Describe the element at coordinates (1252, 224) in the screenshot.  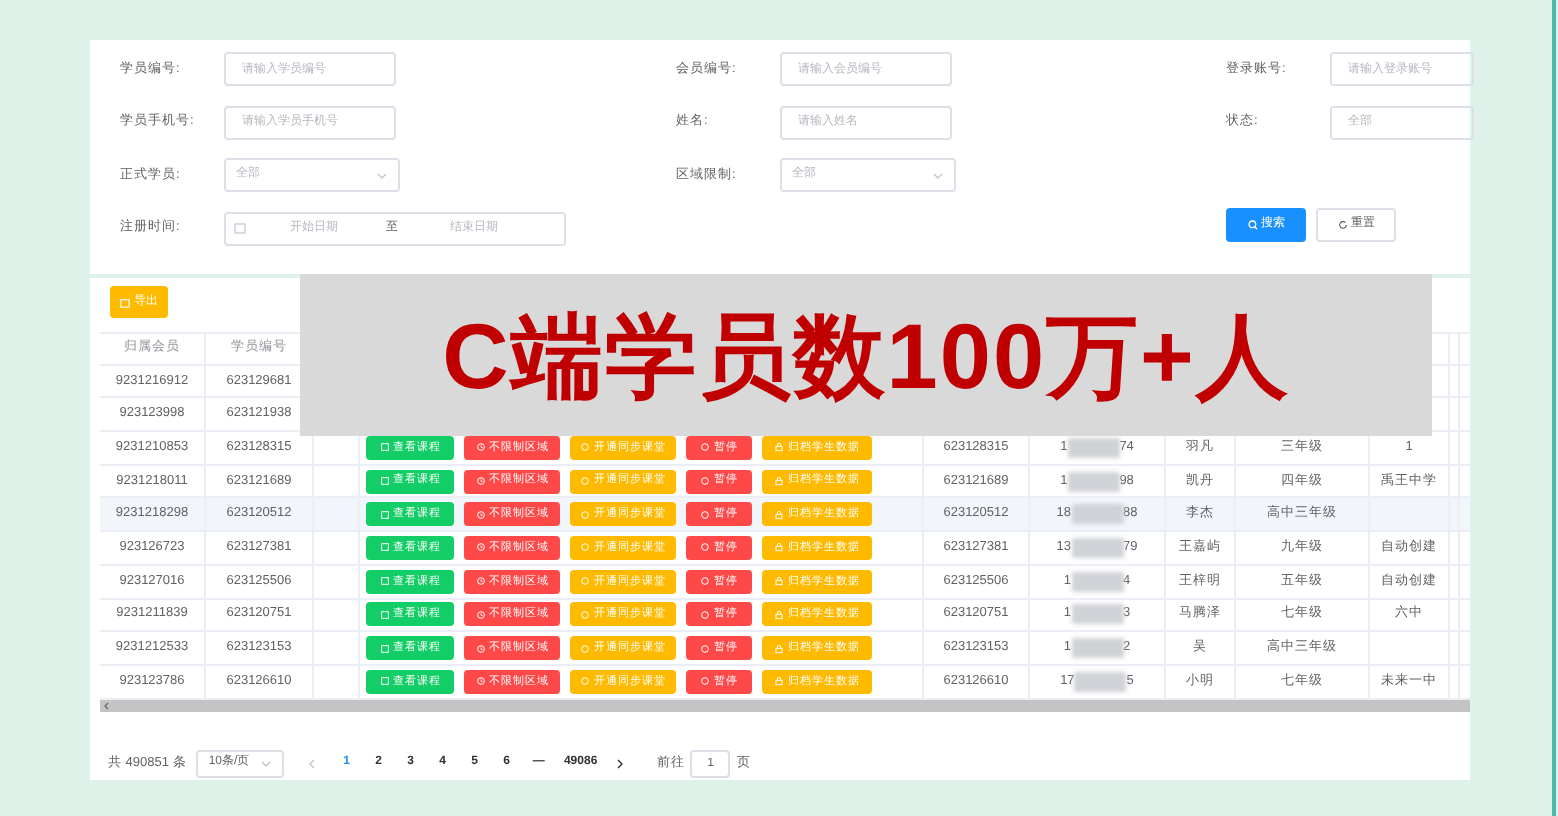
I see `search-icon` at that location.